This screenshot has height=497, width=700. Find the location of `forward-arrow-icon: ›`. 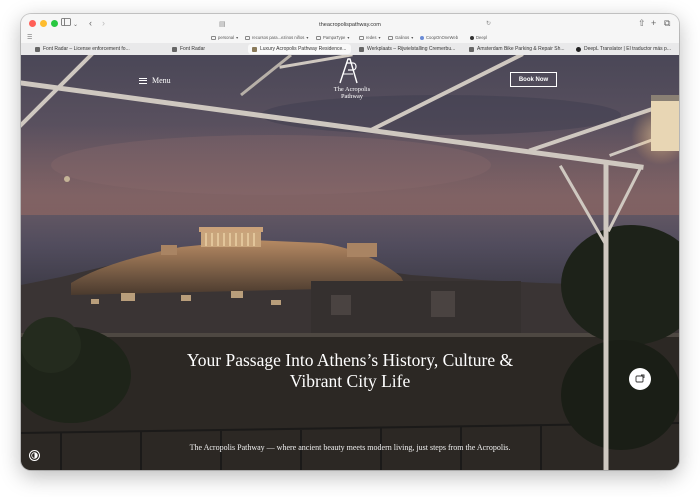

forward-arrow-icon: › is located at coordinates (103, 23).